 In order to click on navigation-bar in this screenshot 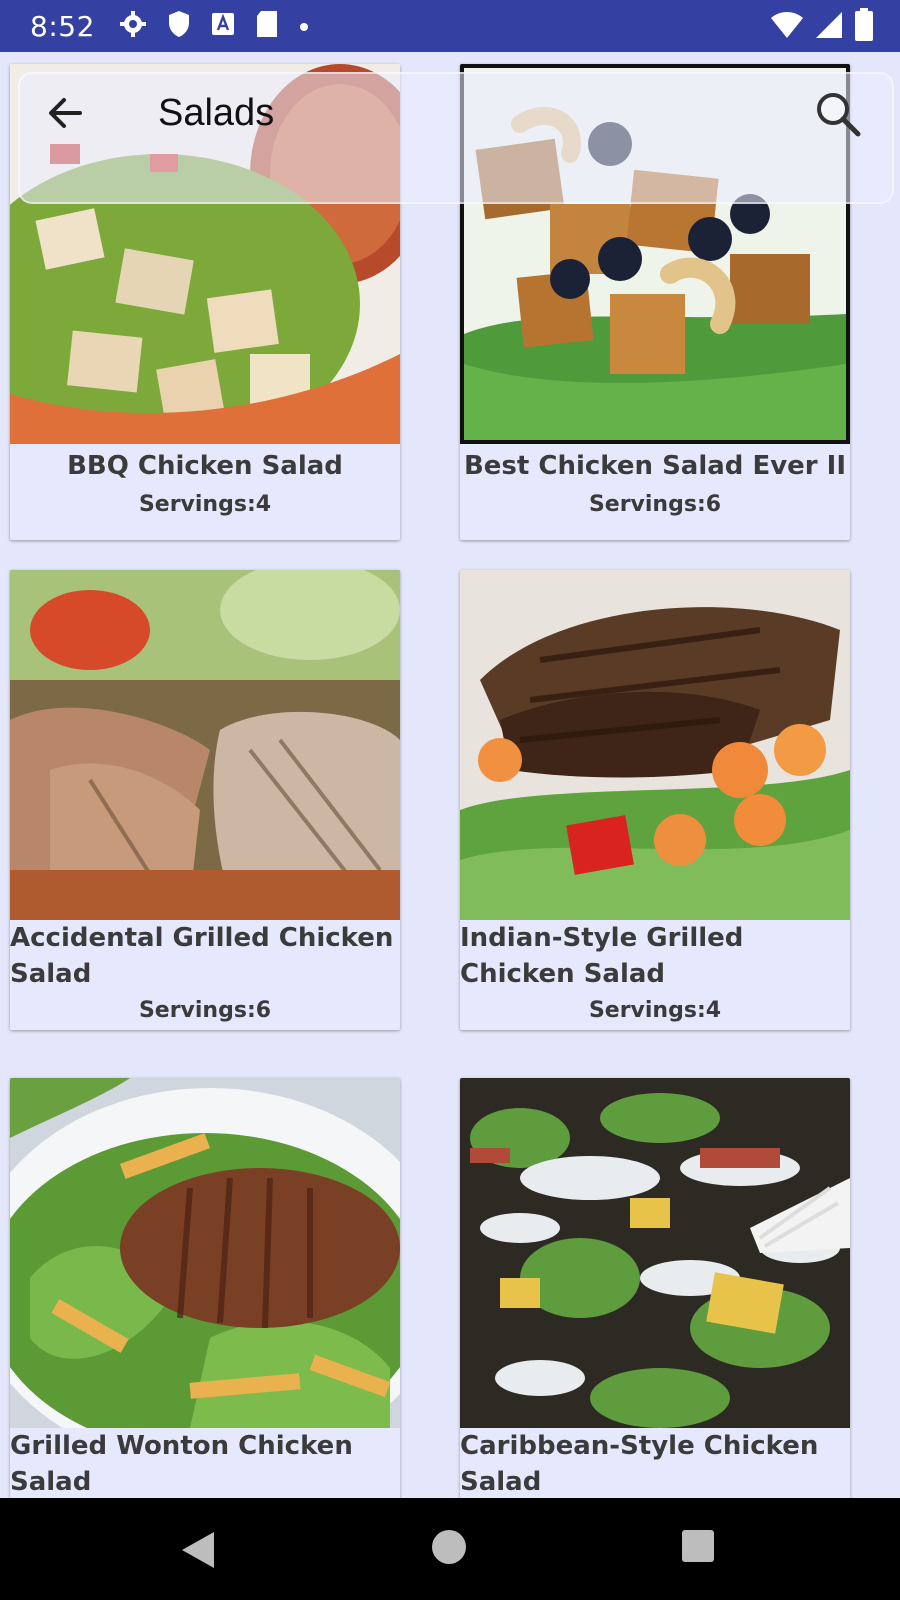, I will do `click(450, 1549)`.